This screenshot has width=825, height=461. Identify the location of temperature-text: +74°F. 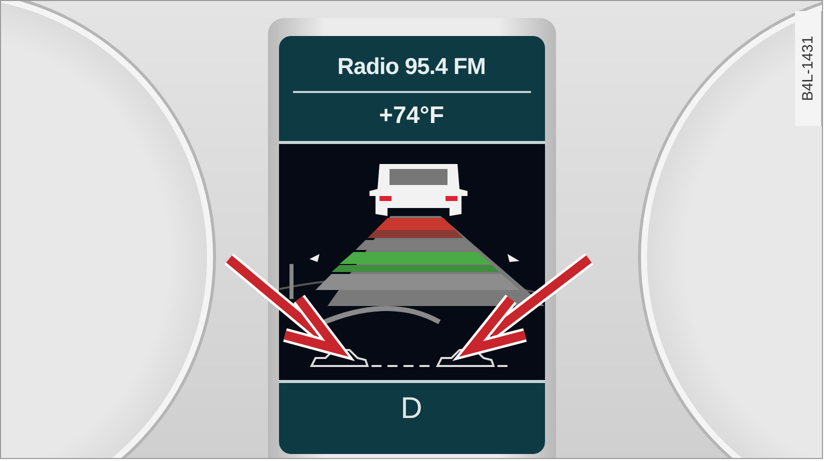
(411, 116).